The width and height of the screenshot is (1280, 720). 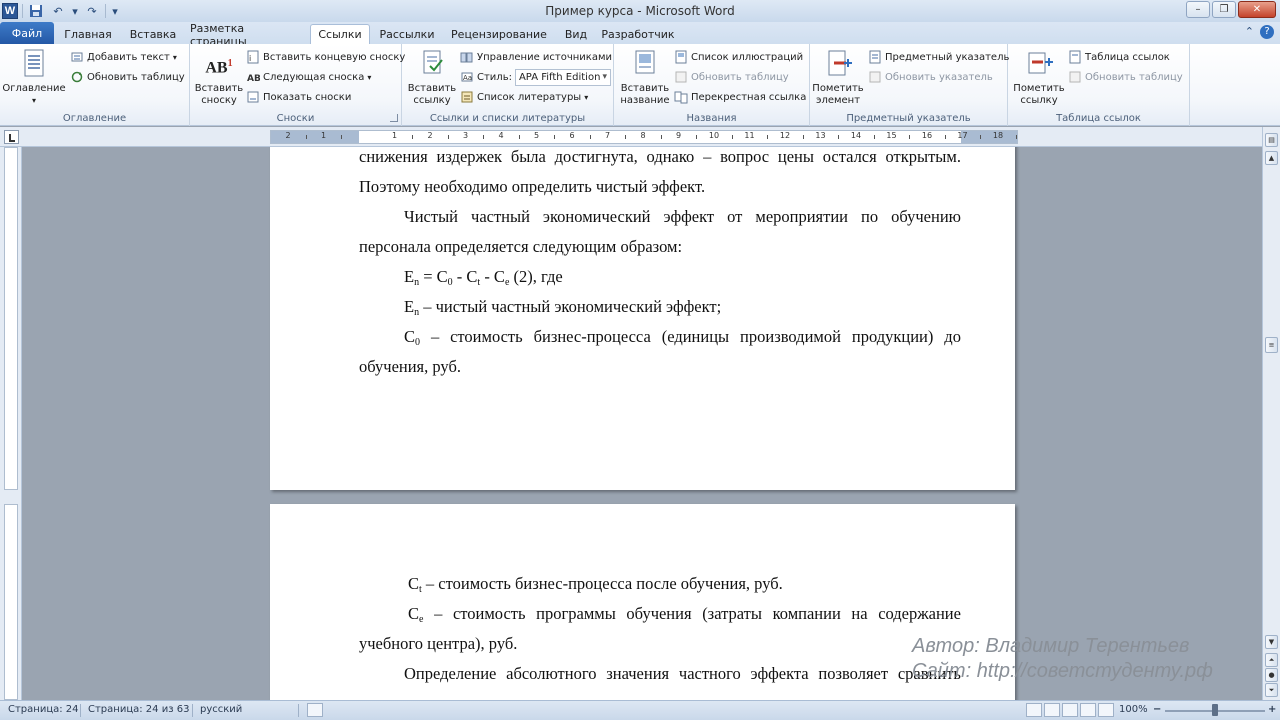 I want to click on formula-symbol: C0, so click(x=412, y=337).